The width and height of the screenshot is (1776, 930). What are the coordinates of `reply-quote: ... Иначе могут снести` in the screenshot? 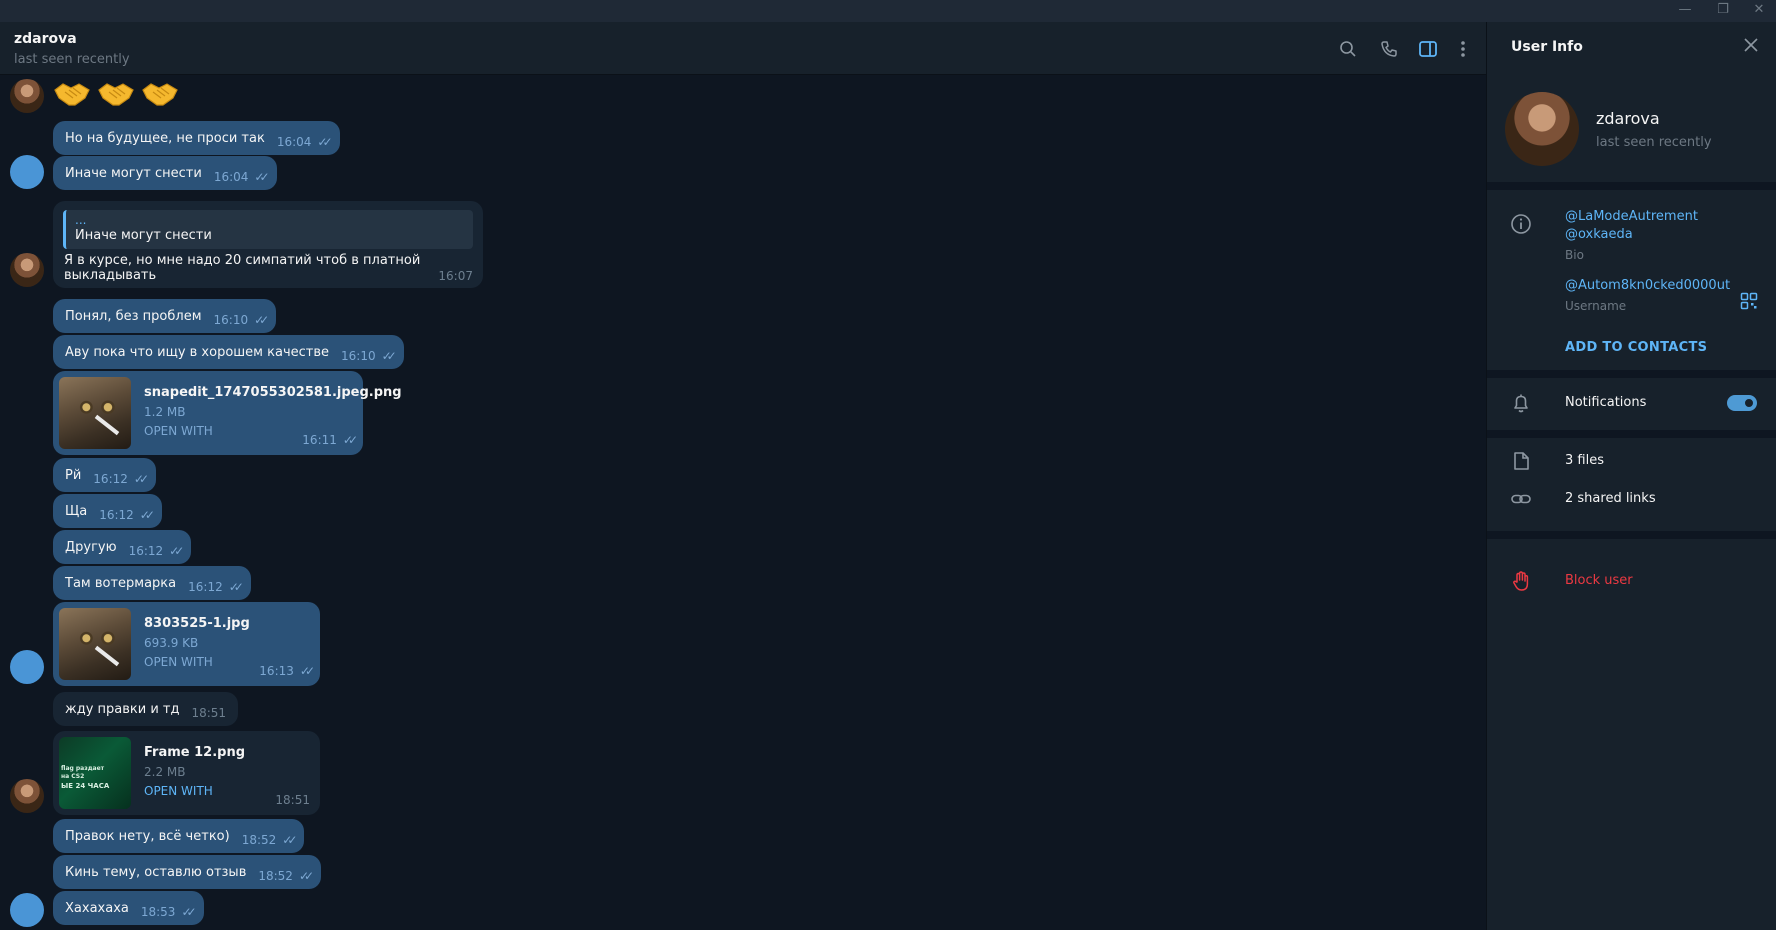 It's located at (268, 229).